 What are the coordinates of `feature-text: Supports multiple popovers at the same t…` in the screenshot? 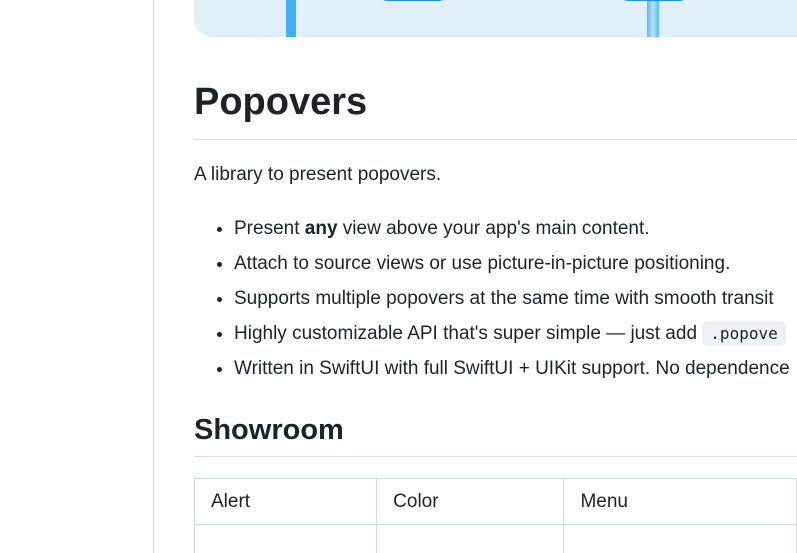 It's located at (504, 298).